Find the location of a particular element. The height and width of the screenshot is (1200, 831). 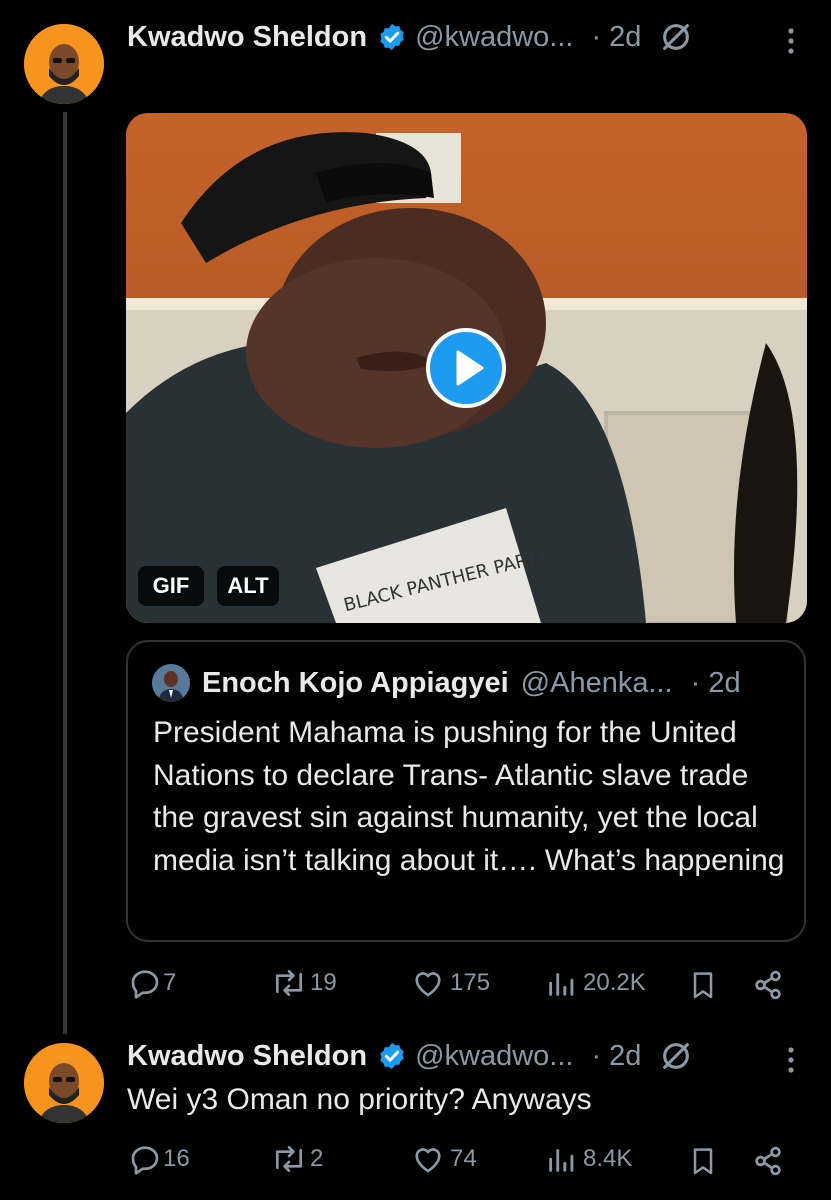

quoted-avatar is located at coordinates (171, 683).